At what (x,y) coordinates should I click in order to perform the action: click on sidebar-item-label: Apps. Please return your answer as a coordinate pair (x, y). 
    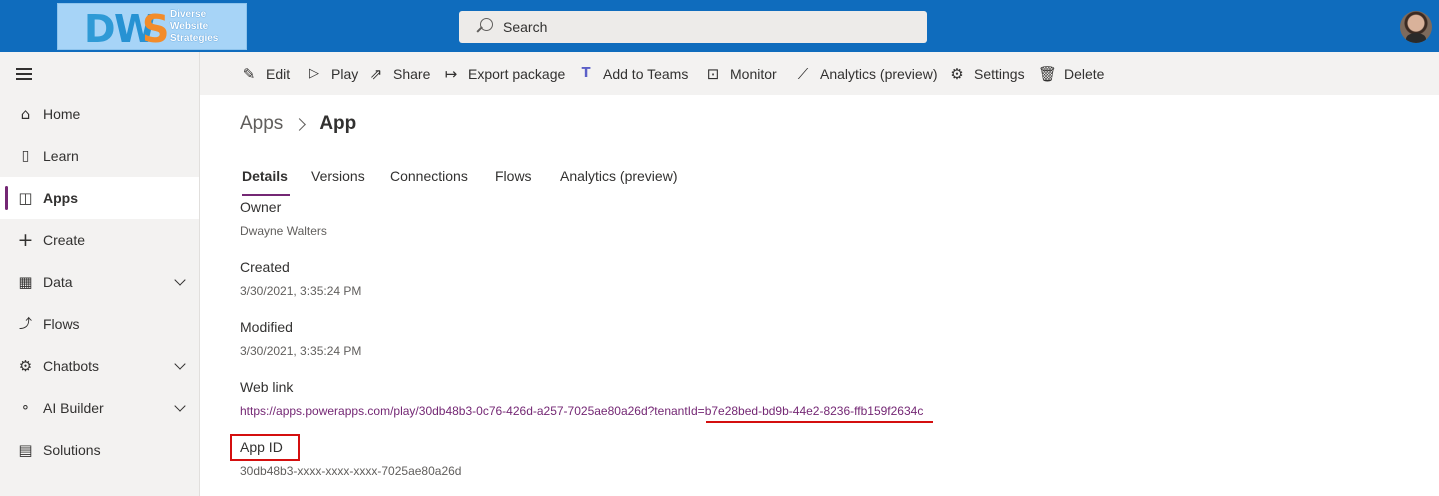
    Looking at the image, I should click on (60, 198).